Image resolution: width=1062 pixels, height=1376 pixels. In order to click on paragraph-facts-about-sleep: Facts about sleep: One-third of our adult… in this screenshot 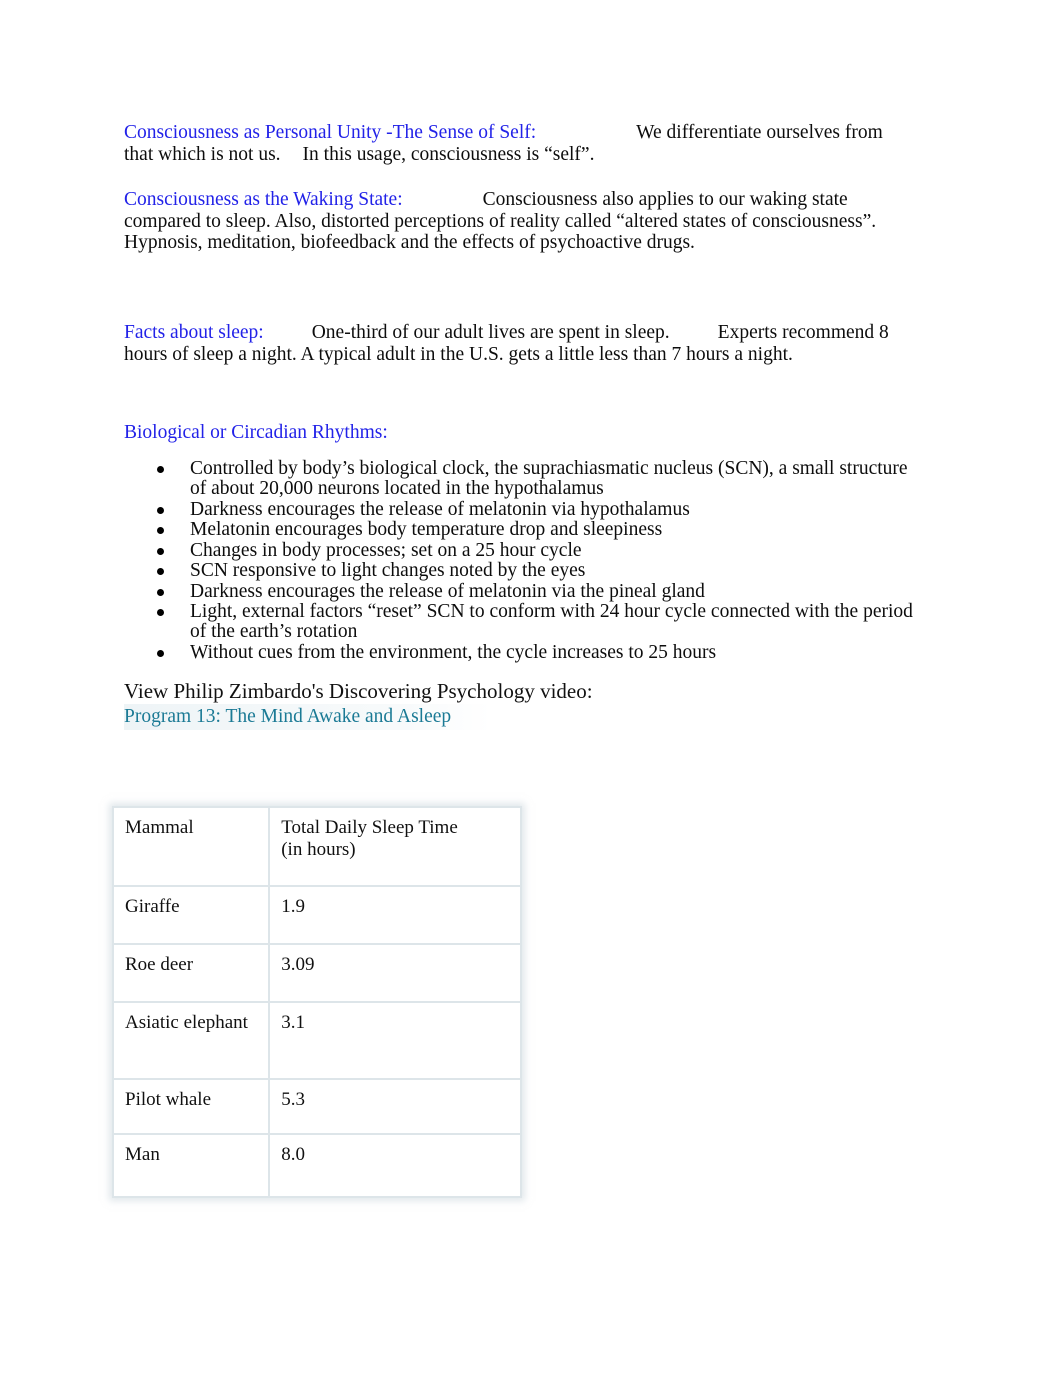, I will do `click(524, 343)`.